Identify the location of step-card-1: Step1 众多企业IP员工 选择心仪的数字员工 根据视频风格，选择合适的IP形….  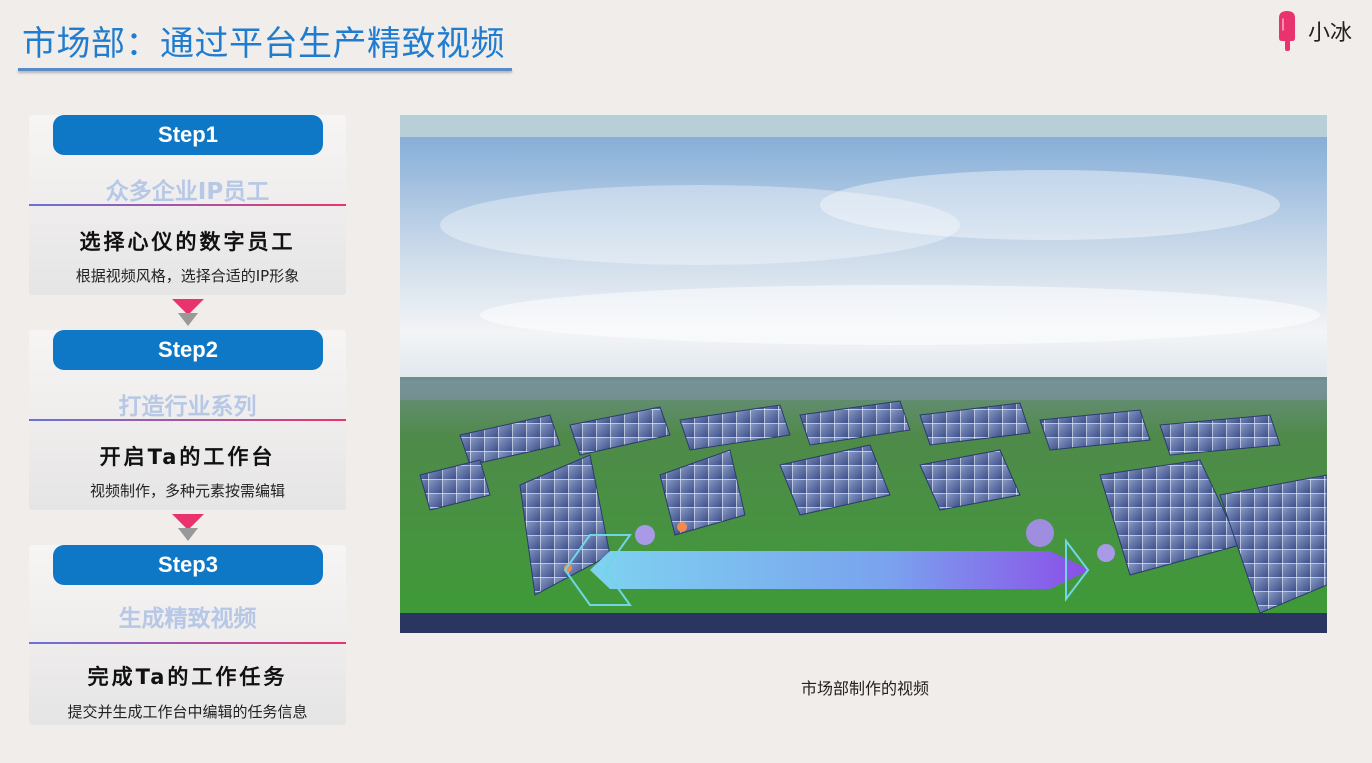
(187, 205).